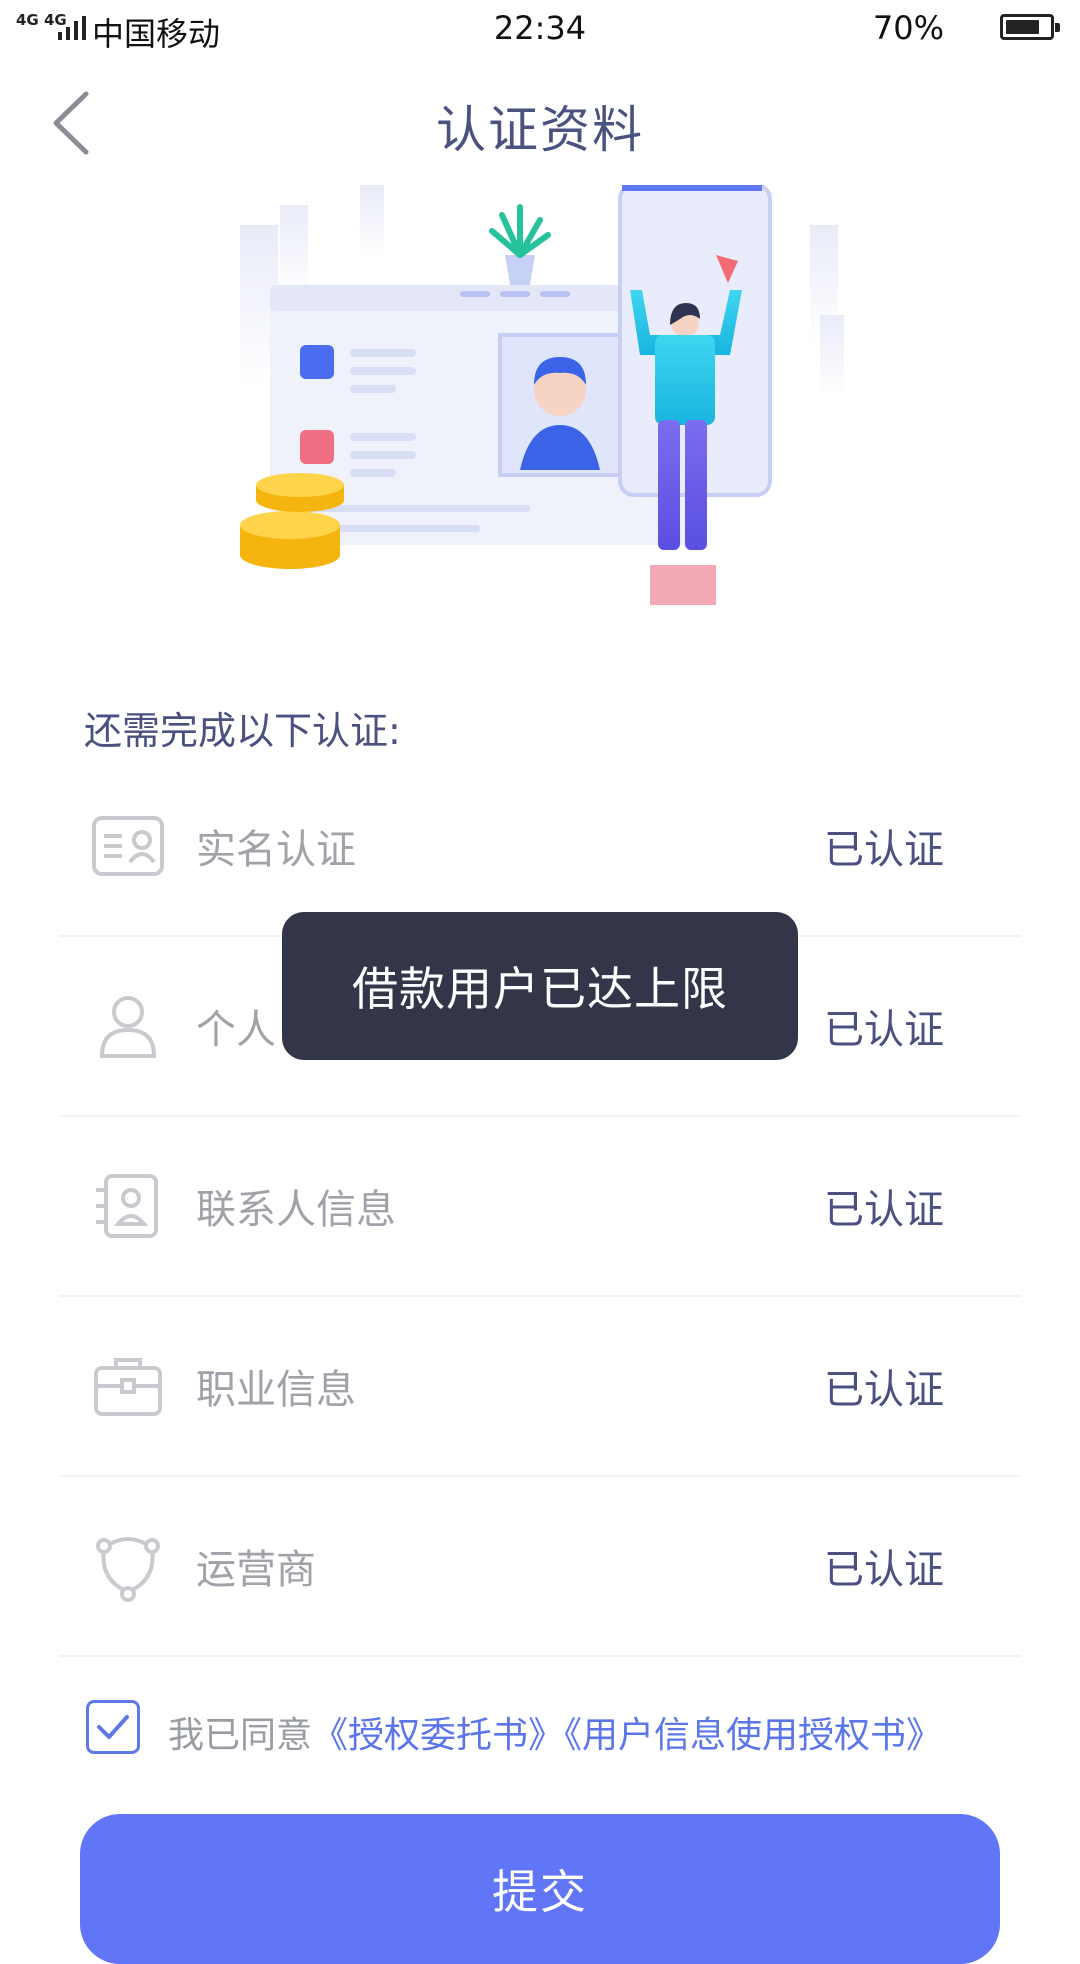  Describe the element at coordinates (540, 1207) in the screenshot. I see `list-item-contacts: 联系人信息 已认证` at that location.